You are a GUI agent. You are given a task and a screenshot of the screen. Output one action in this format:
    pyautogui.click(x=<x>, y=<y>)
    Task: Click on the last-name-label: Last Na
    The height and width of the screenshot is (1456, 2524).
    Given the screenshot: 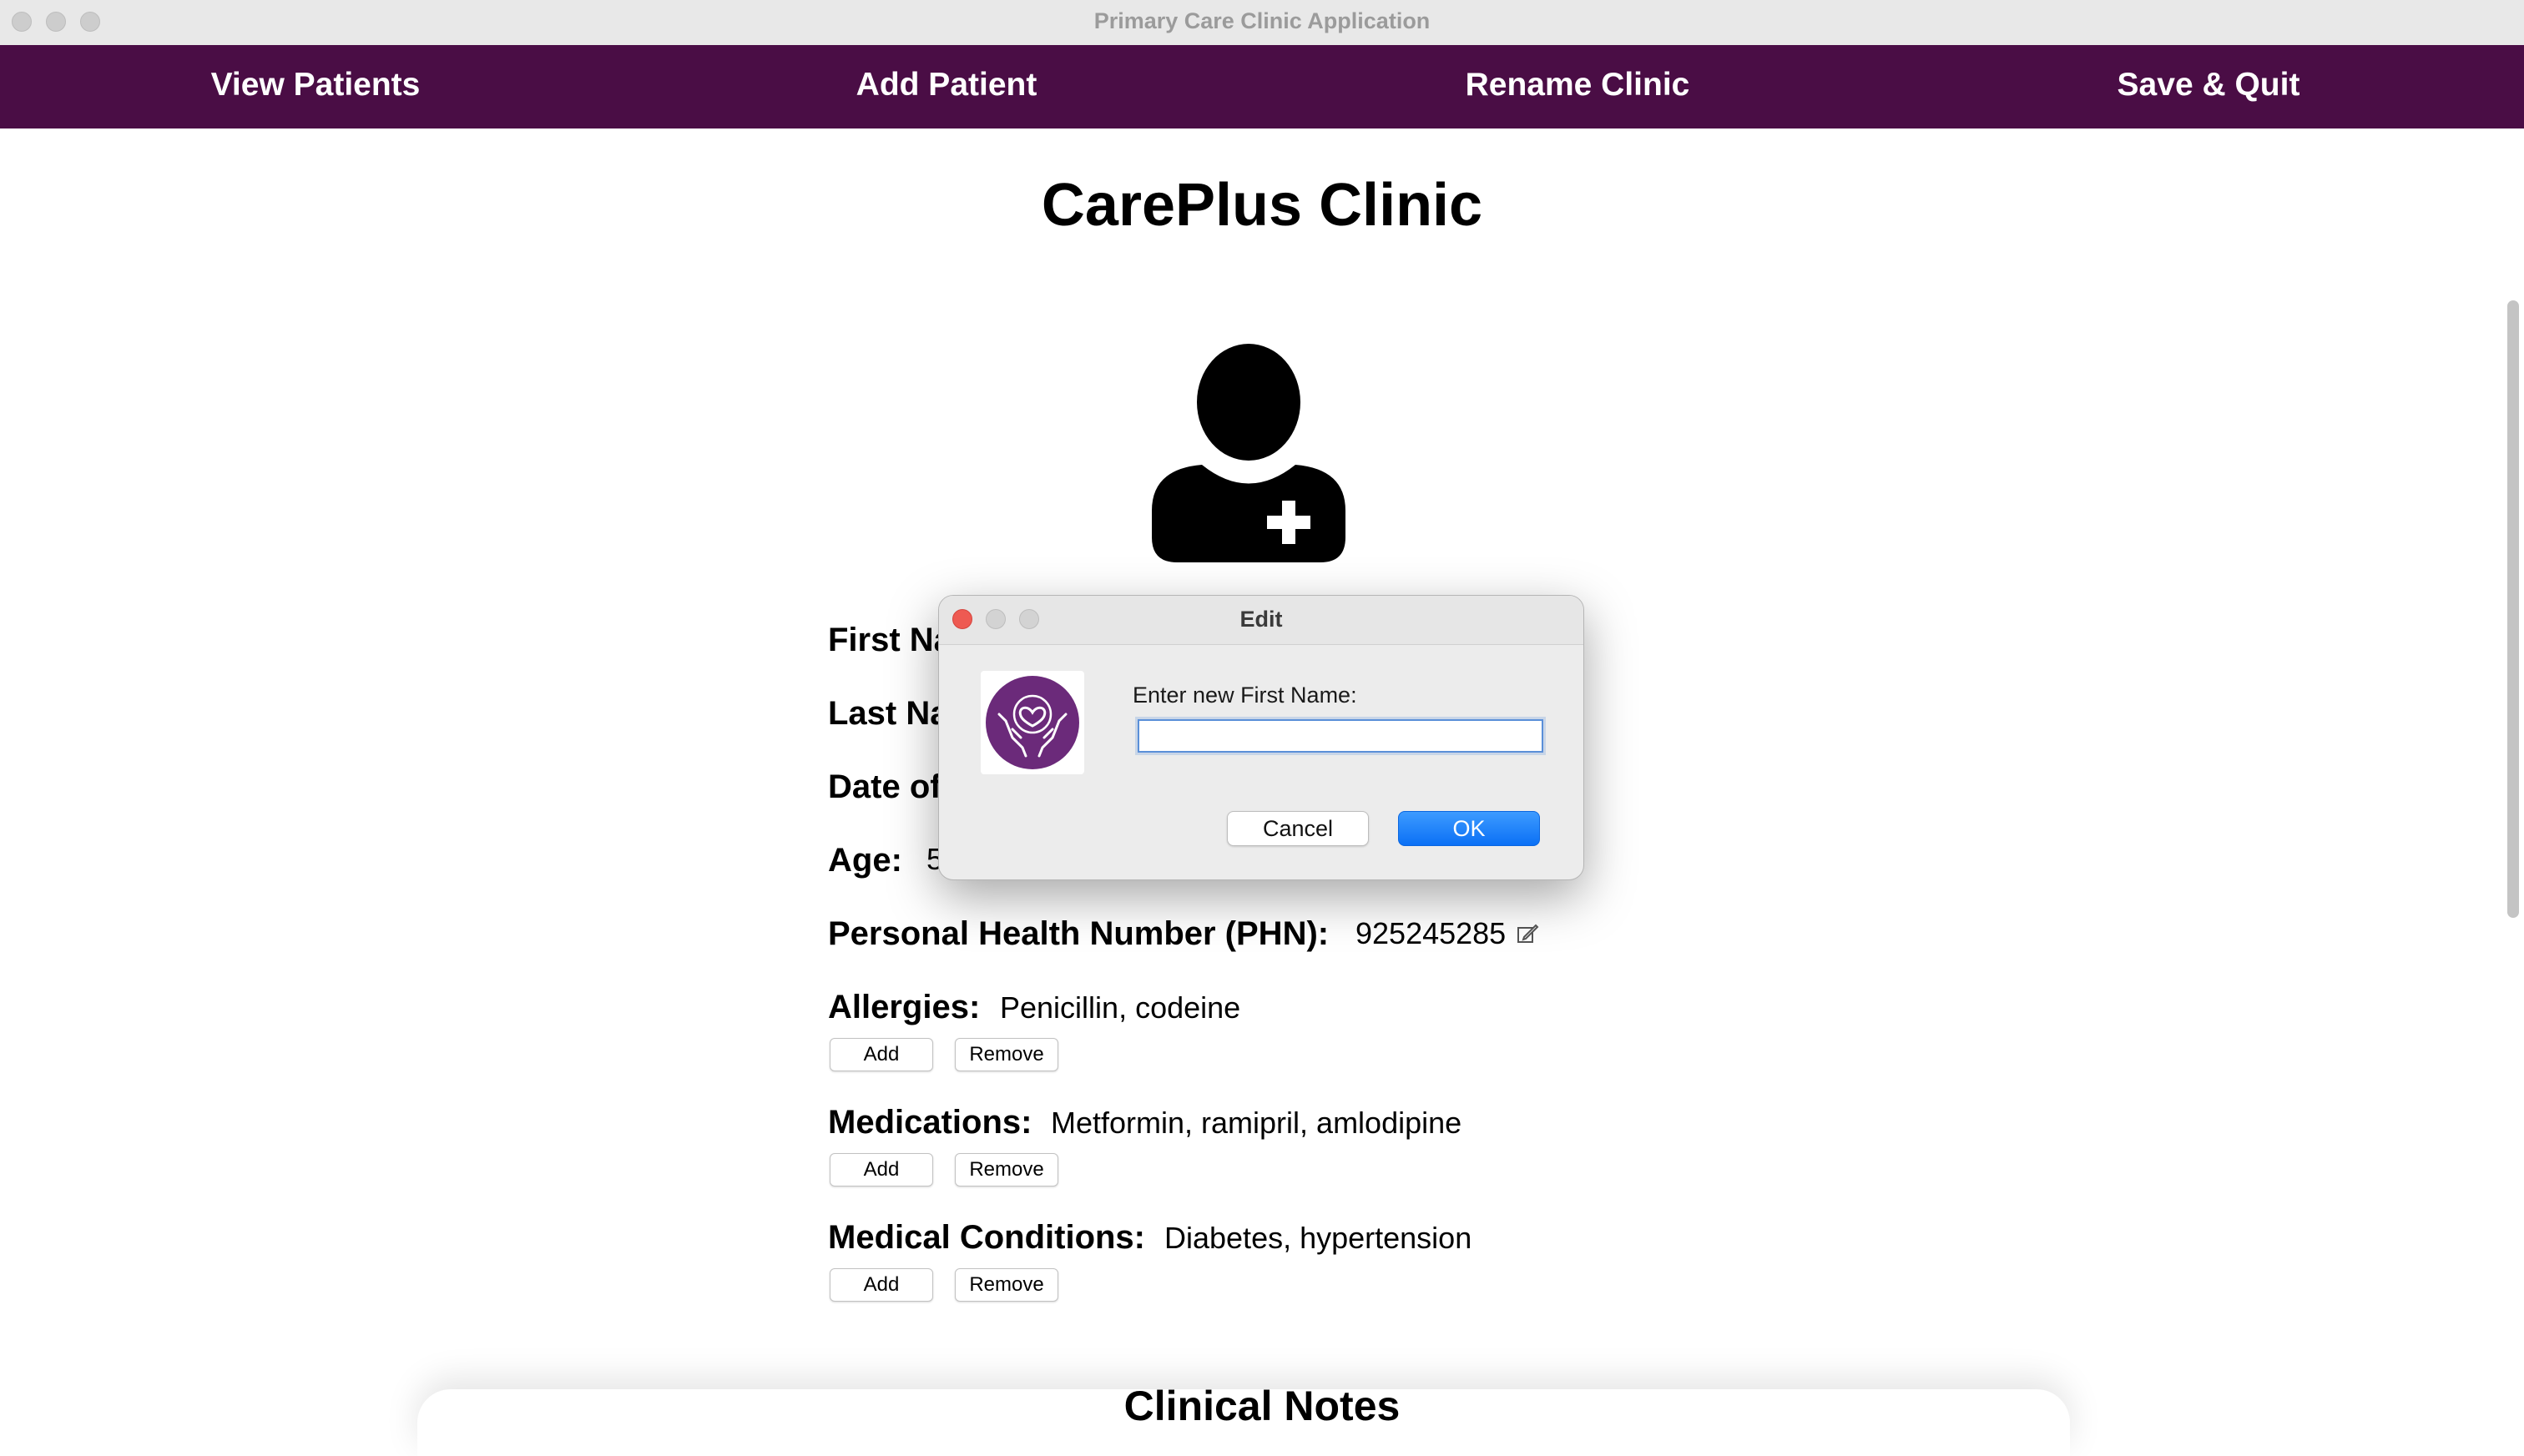 What is the action you would take?
    pyautogui.click(x=888, y=713)
    